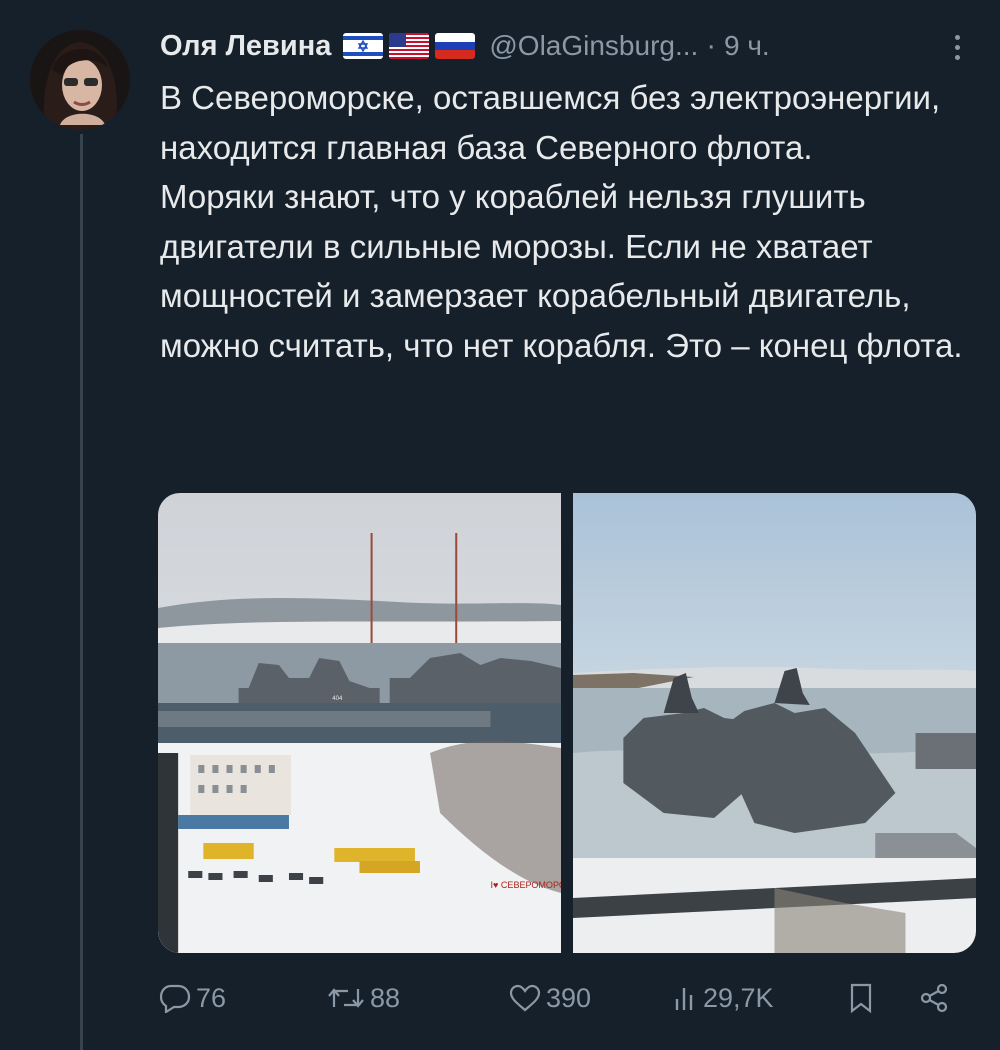  What do you see at coordinates (337, 699) in the screenshot?
I see `hull-number: 404` at bounding box center [337, 699].